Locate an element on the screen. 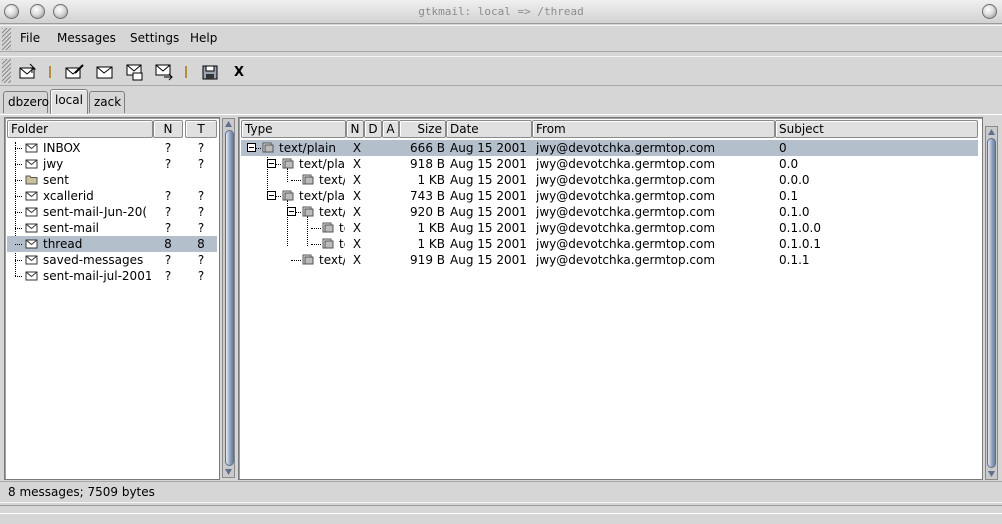 Image resolution: width=1002 pixels, height=524 pixels. toolbar-handle is located at coordinates (6, 71).